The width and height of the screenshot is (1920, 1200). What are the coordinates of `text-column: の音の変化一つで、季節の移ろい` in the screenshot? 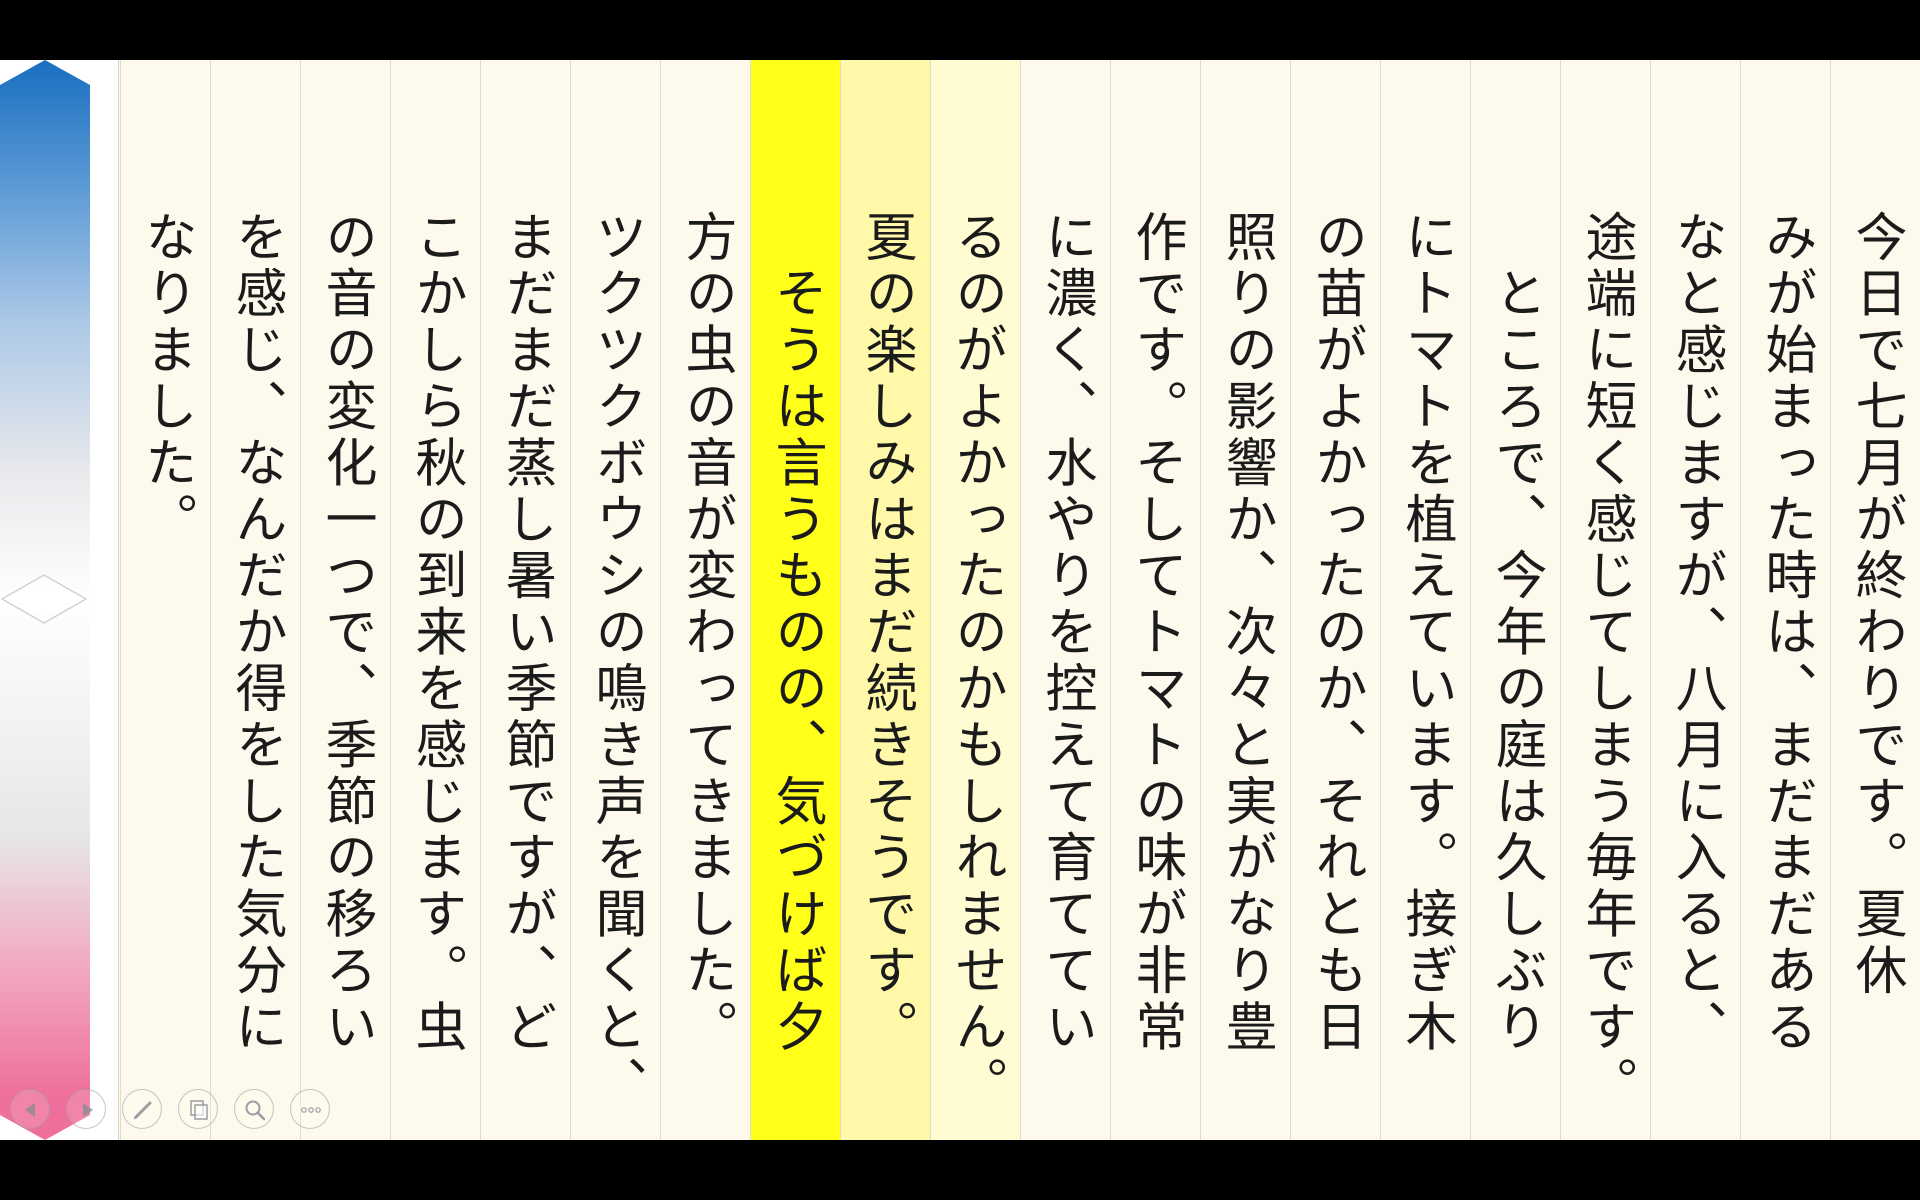 It's located at (345, 600).